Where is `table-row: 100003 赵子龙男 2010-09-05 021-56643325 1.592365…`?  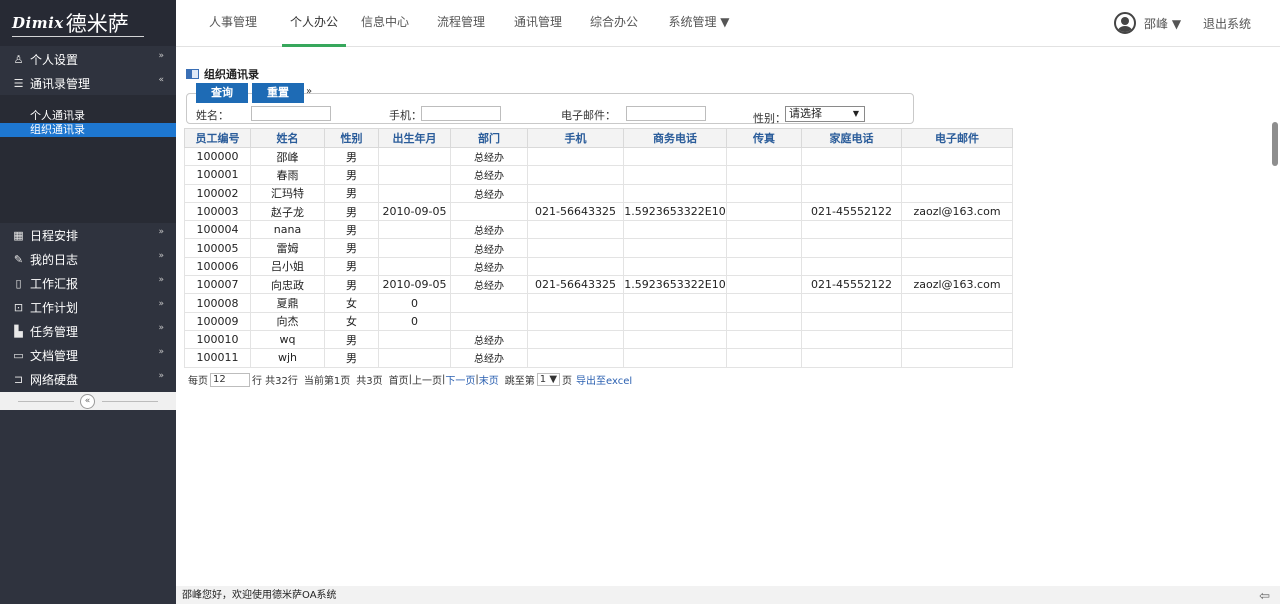 table-row: 100003 赵子龙男 2010-09-05 021-56643325 1.592365… is located at coordinates (598, 211).